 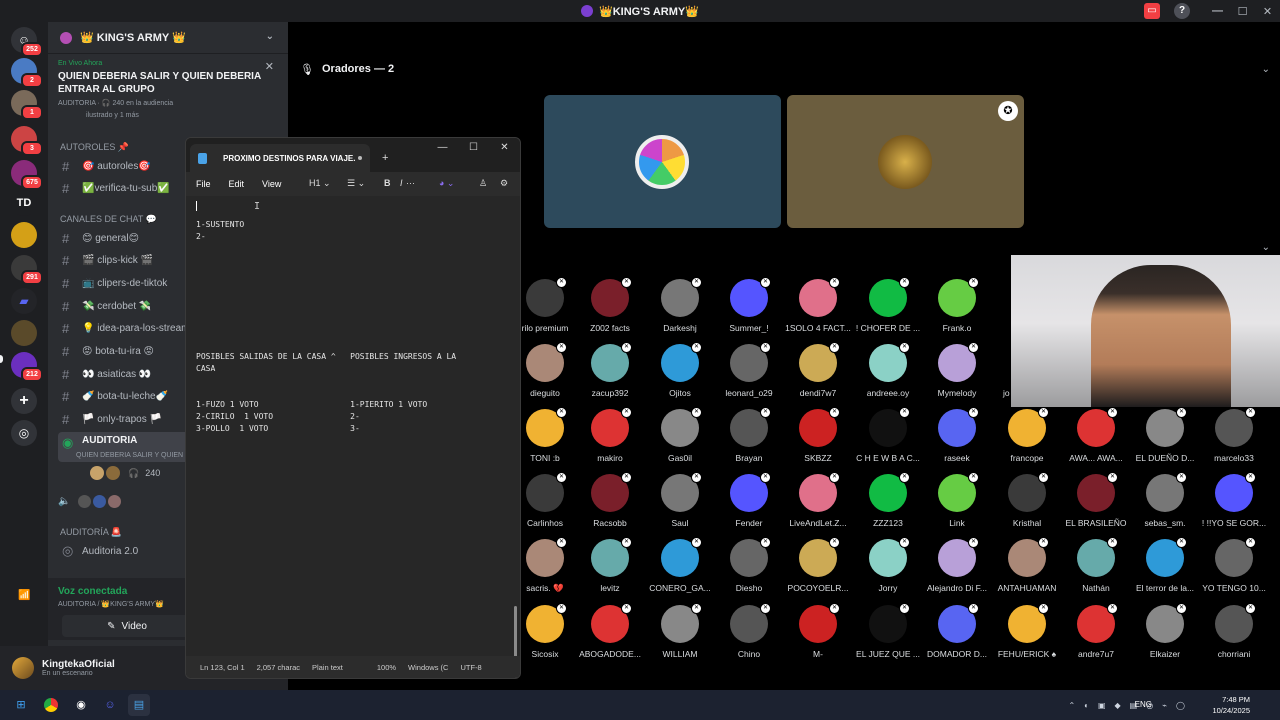 I want to click on menu-view: View, so click(x=271, y=184).